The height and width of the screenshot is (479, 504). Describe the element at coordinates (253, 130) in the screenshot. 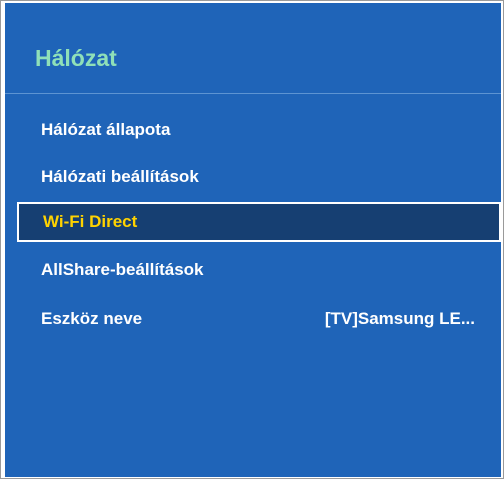

I see `menu-item-network-status: Hálózat állapota` at that location.